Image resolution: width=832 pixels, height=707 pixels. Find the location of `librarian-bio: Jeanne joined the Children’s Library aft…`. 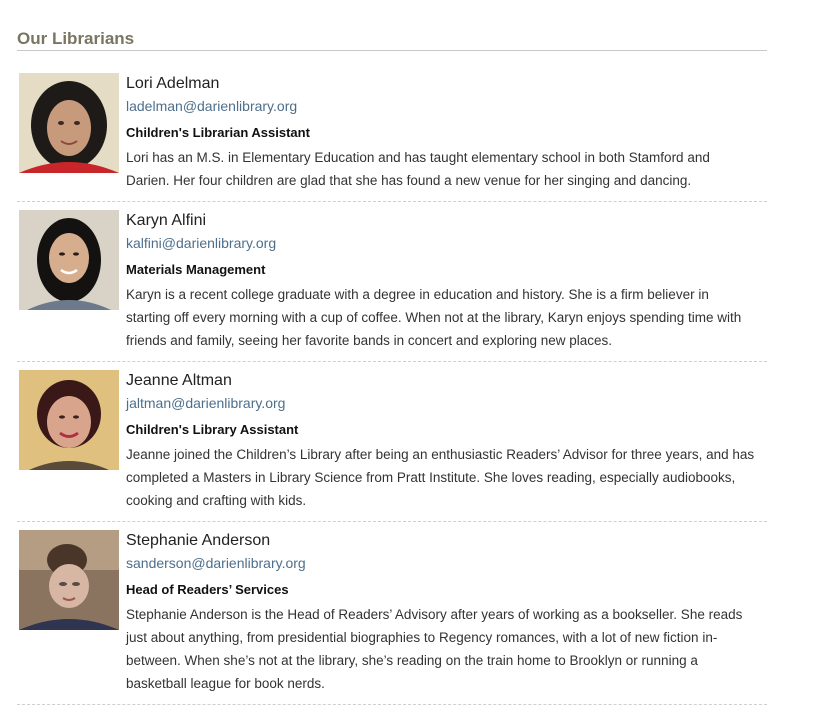

librarian-bio: Jeanne joined the Children’s Library aft… is located at coordinates (440, 477).